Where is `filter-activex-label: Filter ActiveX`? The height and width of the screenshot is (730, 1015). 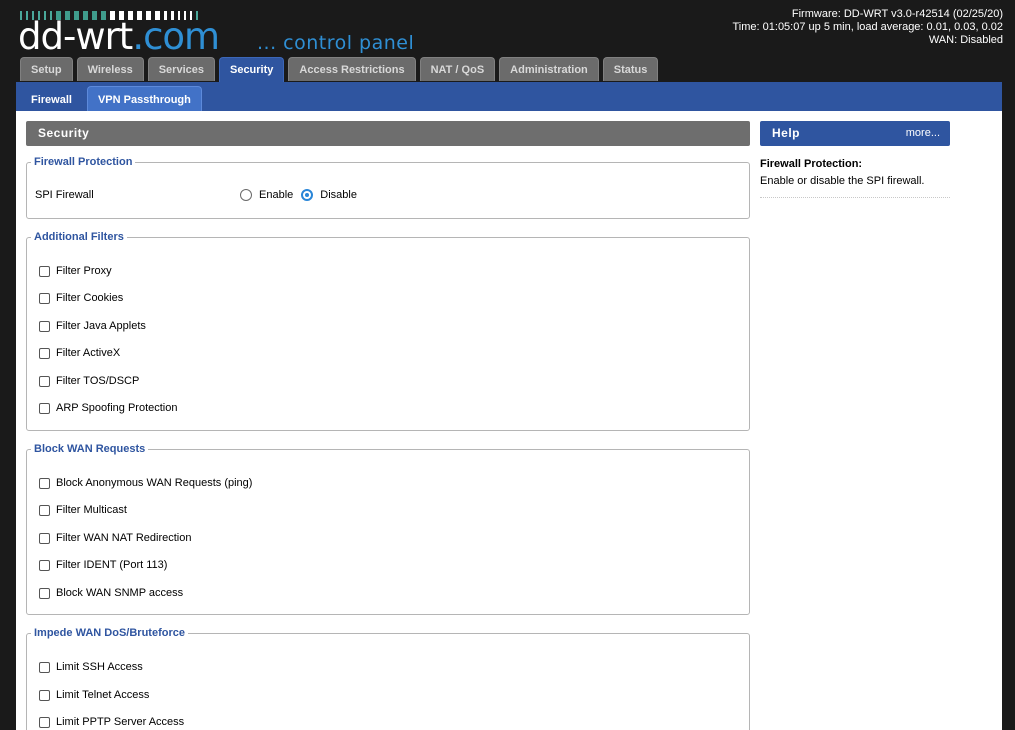
filter-activex-label: Filter ActiveX is located at coordinates (88, 353).